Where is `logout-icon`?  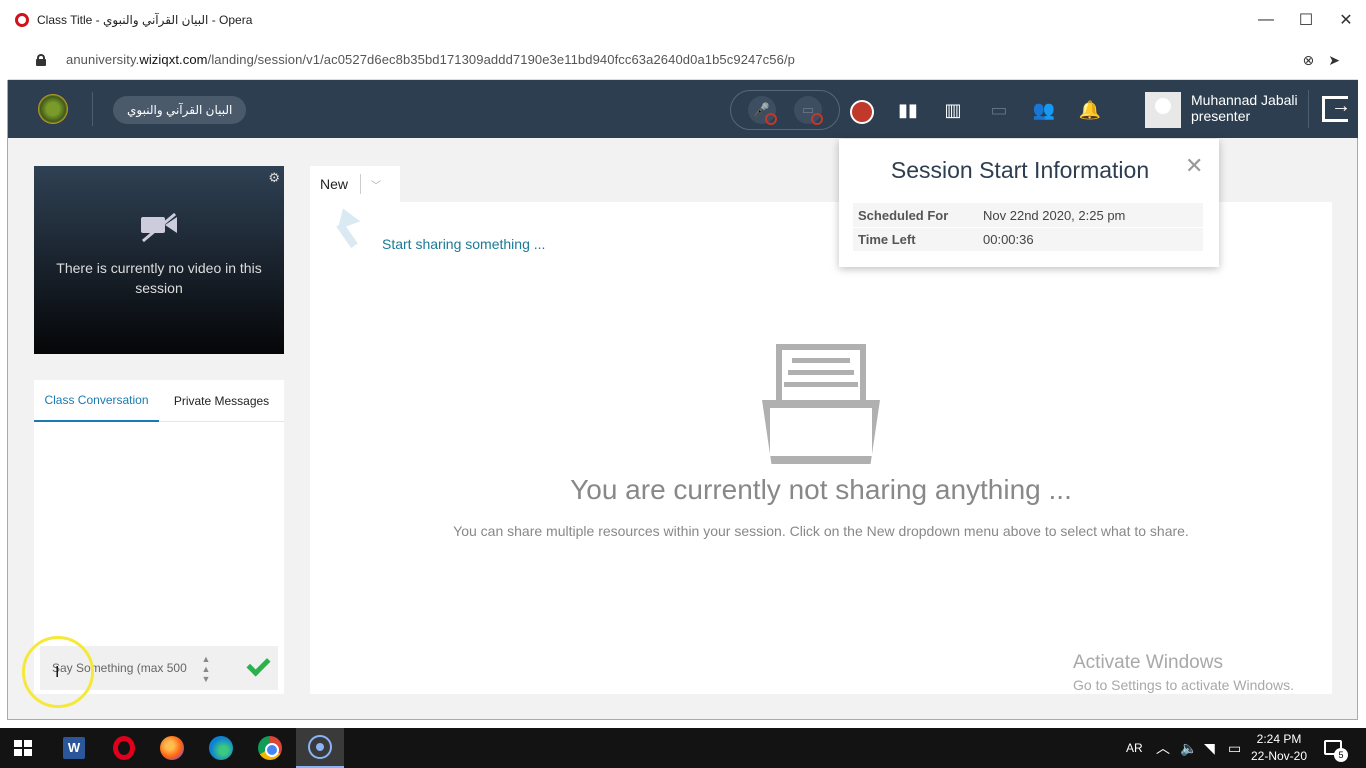 logout-icon is located at coordinates (1336, 108).